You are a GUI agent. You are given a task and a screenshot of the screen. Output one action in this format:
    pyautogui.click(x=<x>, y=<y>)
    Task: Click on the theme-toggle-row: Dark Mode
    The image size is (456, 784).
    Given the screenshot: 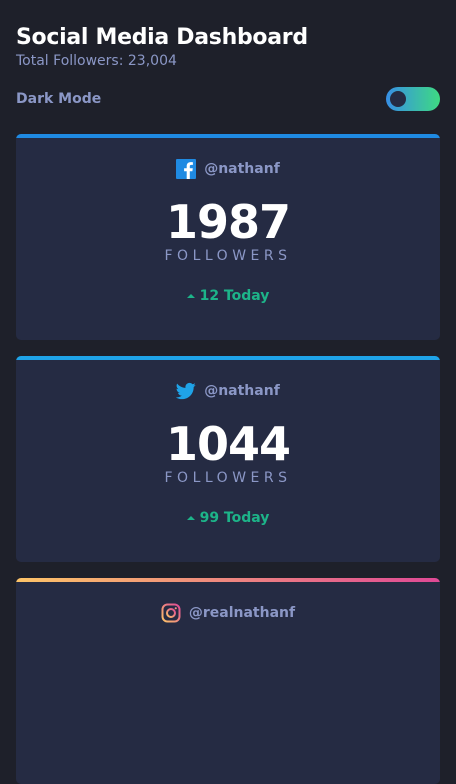 What is the action you would take?
    pyautogui.click(x=228, y=99)
    